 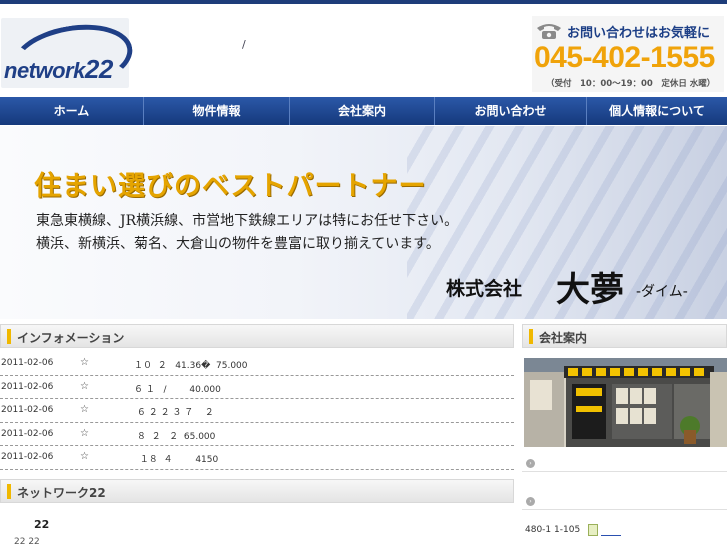 I want to click on network-header: ネットワーク22, so click(x=257, y=491).